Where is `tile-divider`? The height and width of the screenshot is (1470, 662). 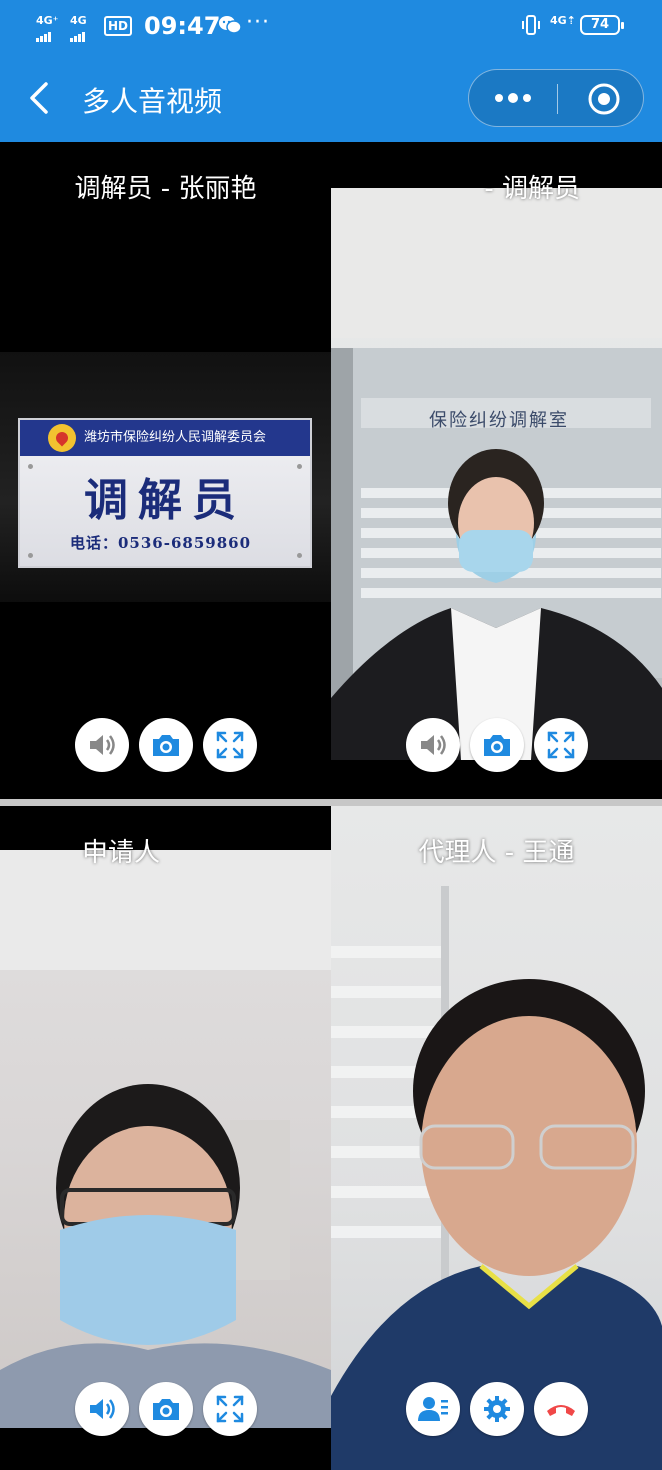 tile-divider is located at coordinates (331, 802).